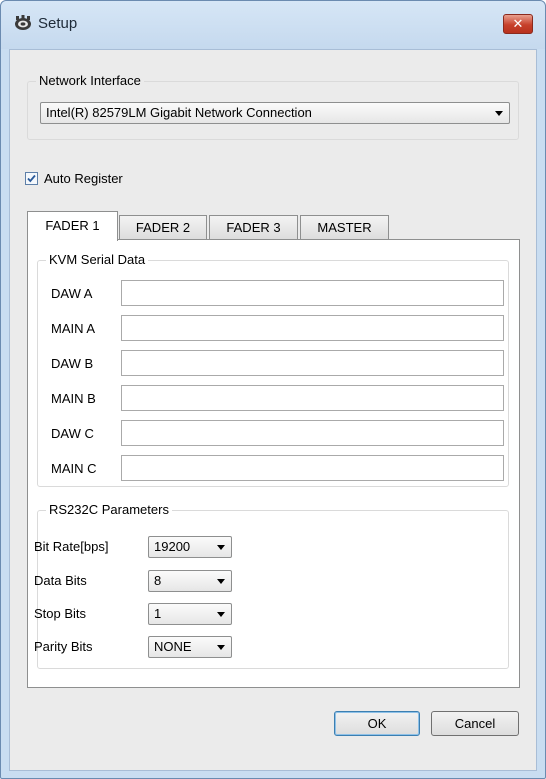 The image size is (546, 779). Describe the element at coordinates (72, 226) in the screenshot. I see `tab-fader-1: FADER 1` at that location.